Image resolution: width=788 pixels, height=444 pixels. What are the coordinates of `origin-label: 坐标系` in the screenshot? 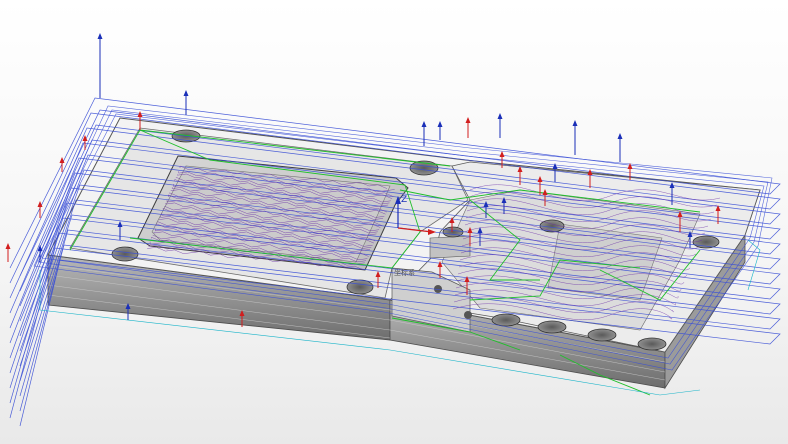 It's located at (404, 273).